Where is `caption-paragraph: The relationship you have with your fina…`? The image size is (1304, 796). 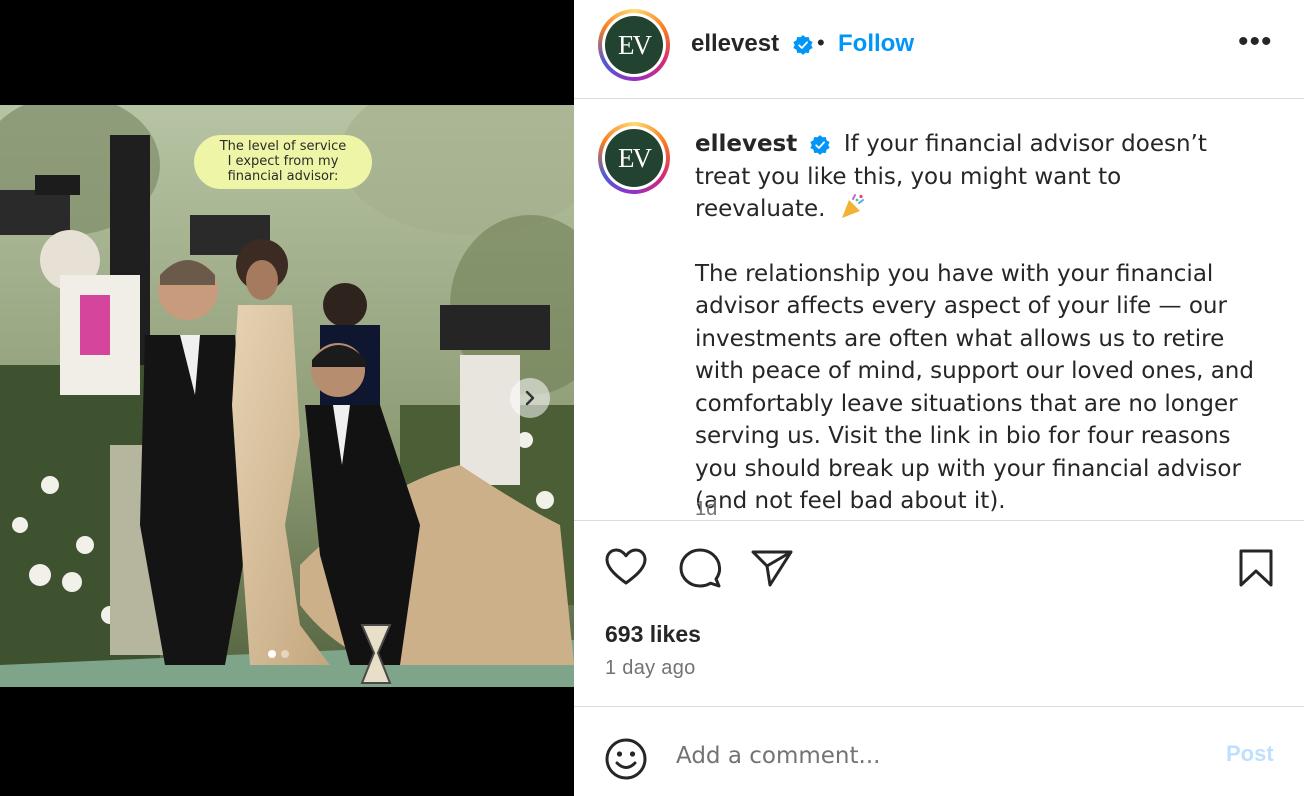
caption-paragraph: The relationship you have with your fina… is located at coordinates (974, 387).